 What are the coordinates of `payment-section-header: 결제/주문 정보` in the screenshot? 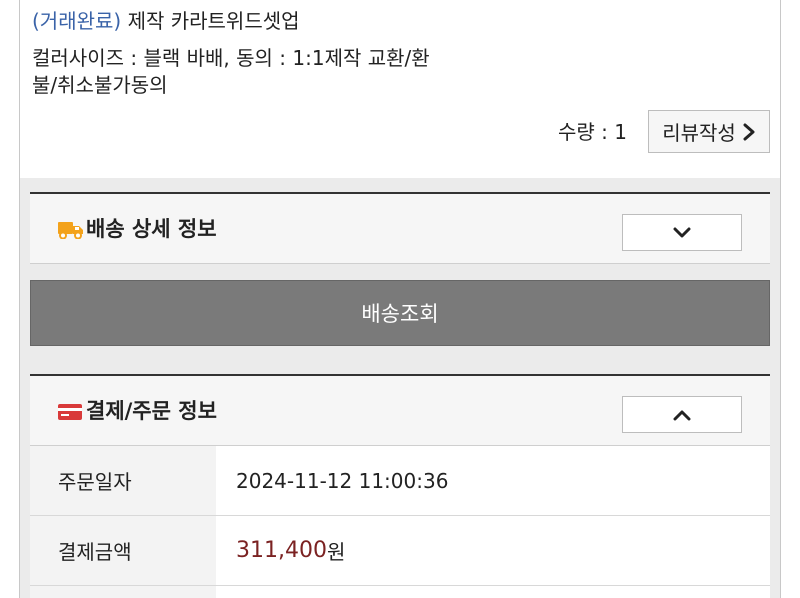 It's located at (400, 410).